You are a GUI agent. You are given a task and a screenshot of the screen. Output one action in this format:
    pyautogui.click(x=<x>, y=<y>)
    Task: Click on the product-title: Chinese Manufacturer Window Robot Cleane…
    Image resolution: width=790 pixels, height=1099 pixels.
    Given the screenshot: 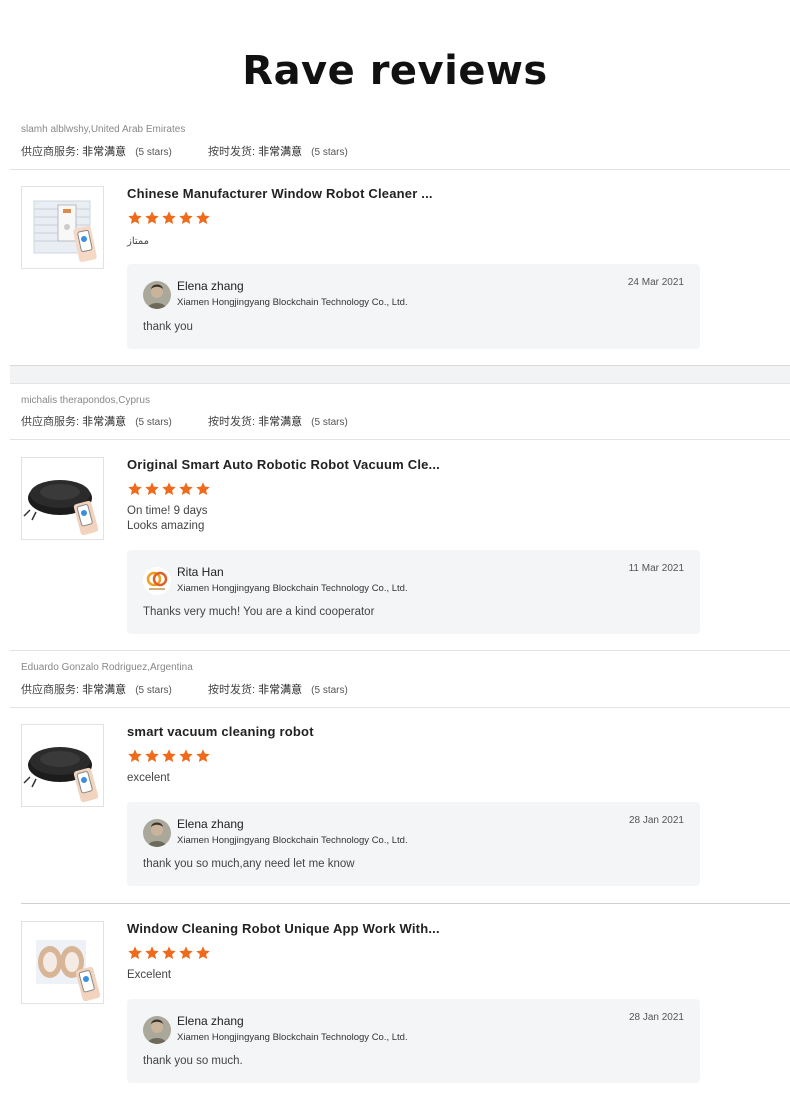 What is the action you would take?
    pyautogui.click(x=280, y=193)
    